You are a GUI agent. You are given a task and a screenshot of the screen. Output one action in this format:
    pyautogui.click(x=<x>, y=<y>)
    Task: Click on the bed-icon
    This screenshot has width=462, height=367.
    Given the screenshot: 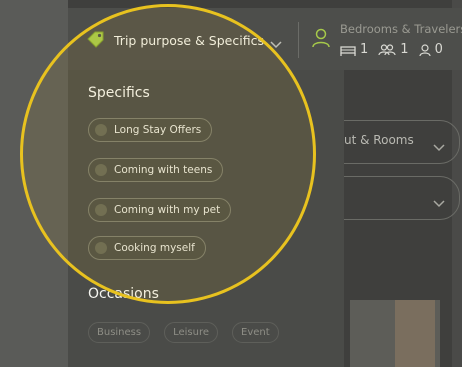 What is the action you would take?
    pyautogui.click(x=348, y=50)
    